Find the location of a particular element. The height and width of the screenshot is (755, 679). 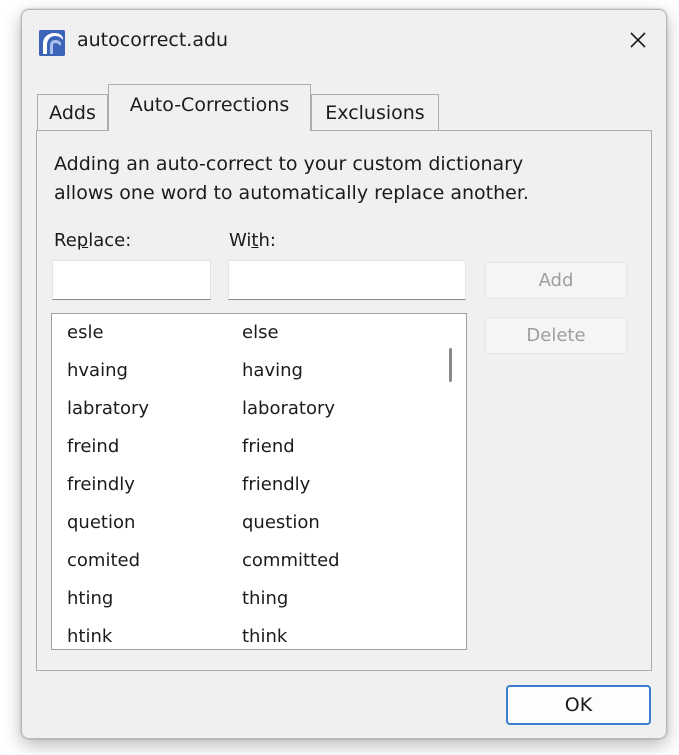

tab-exclusions-label: Exclusions is located at coordinates (375, 112).